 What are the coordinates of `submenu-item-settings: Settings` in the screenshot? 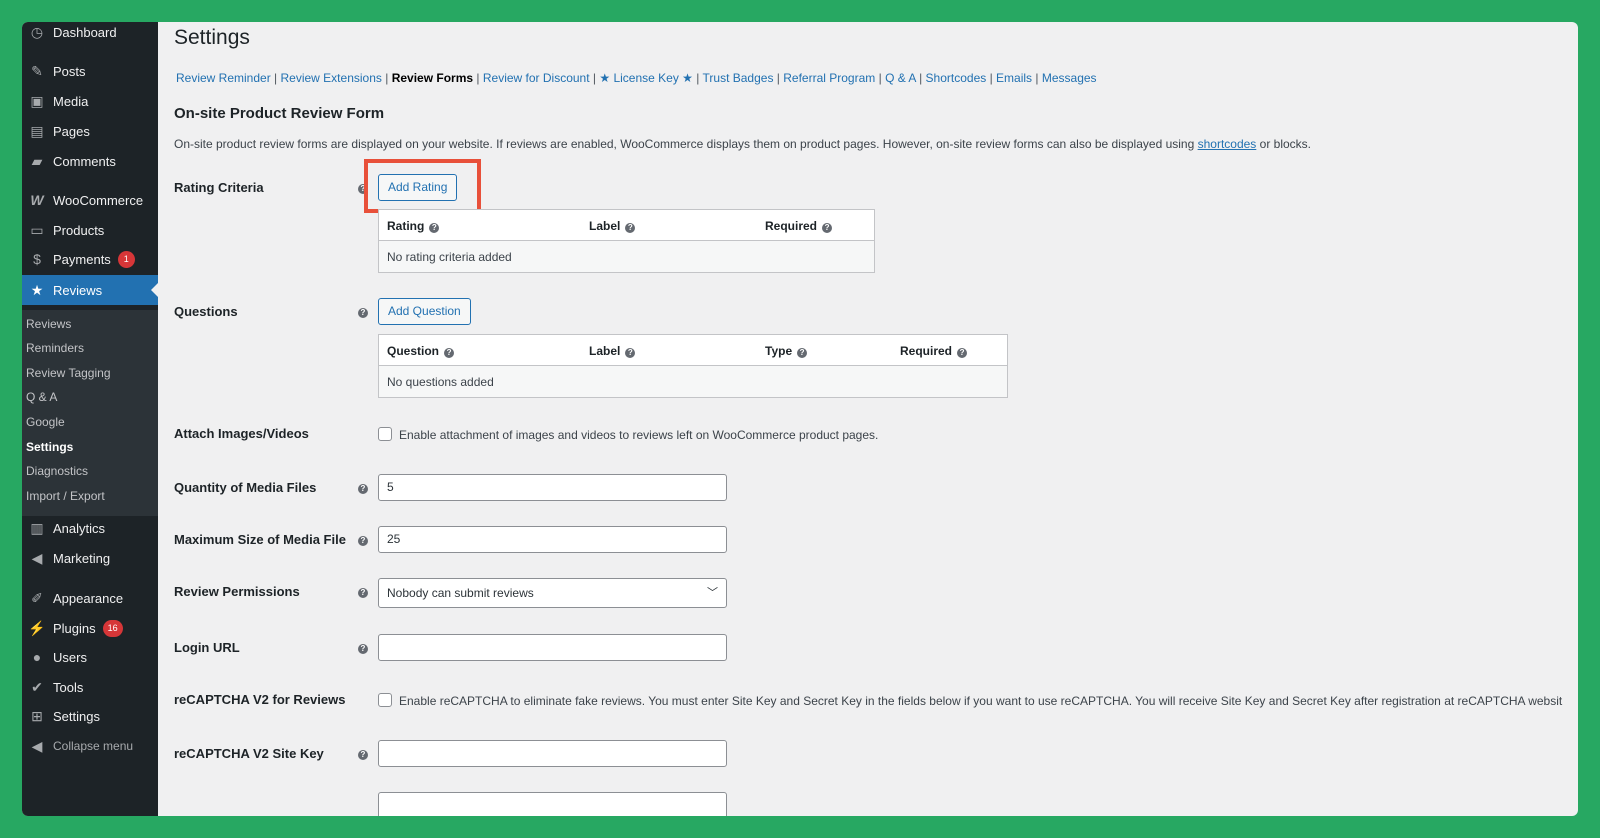 It's located at (49, 447).